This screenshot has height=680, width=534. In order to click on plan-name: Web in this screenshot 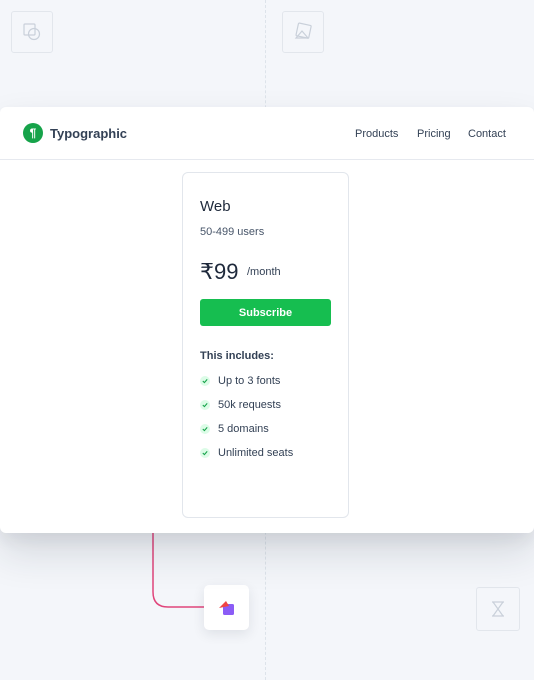, I will do `click(215, 206)`.